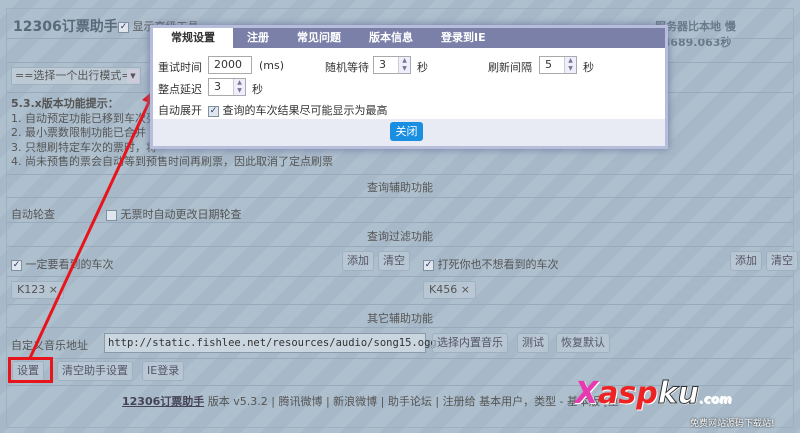 This screenshot has width=800, height=433. Describe the element at coordinates (193, 38) in the screenshot. I see `tab-general: 常规设置` at that location.